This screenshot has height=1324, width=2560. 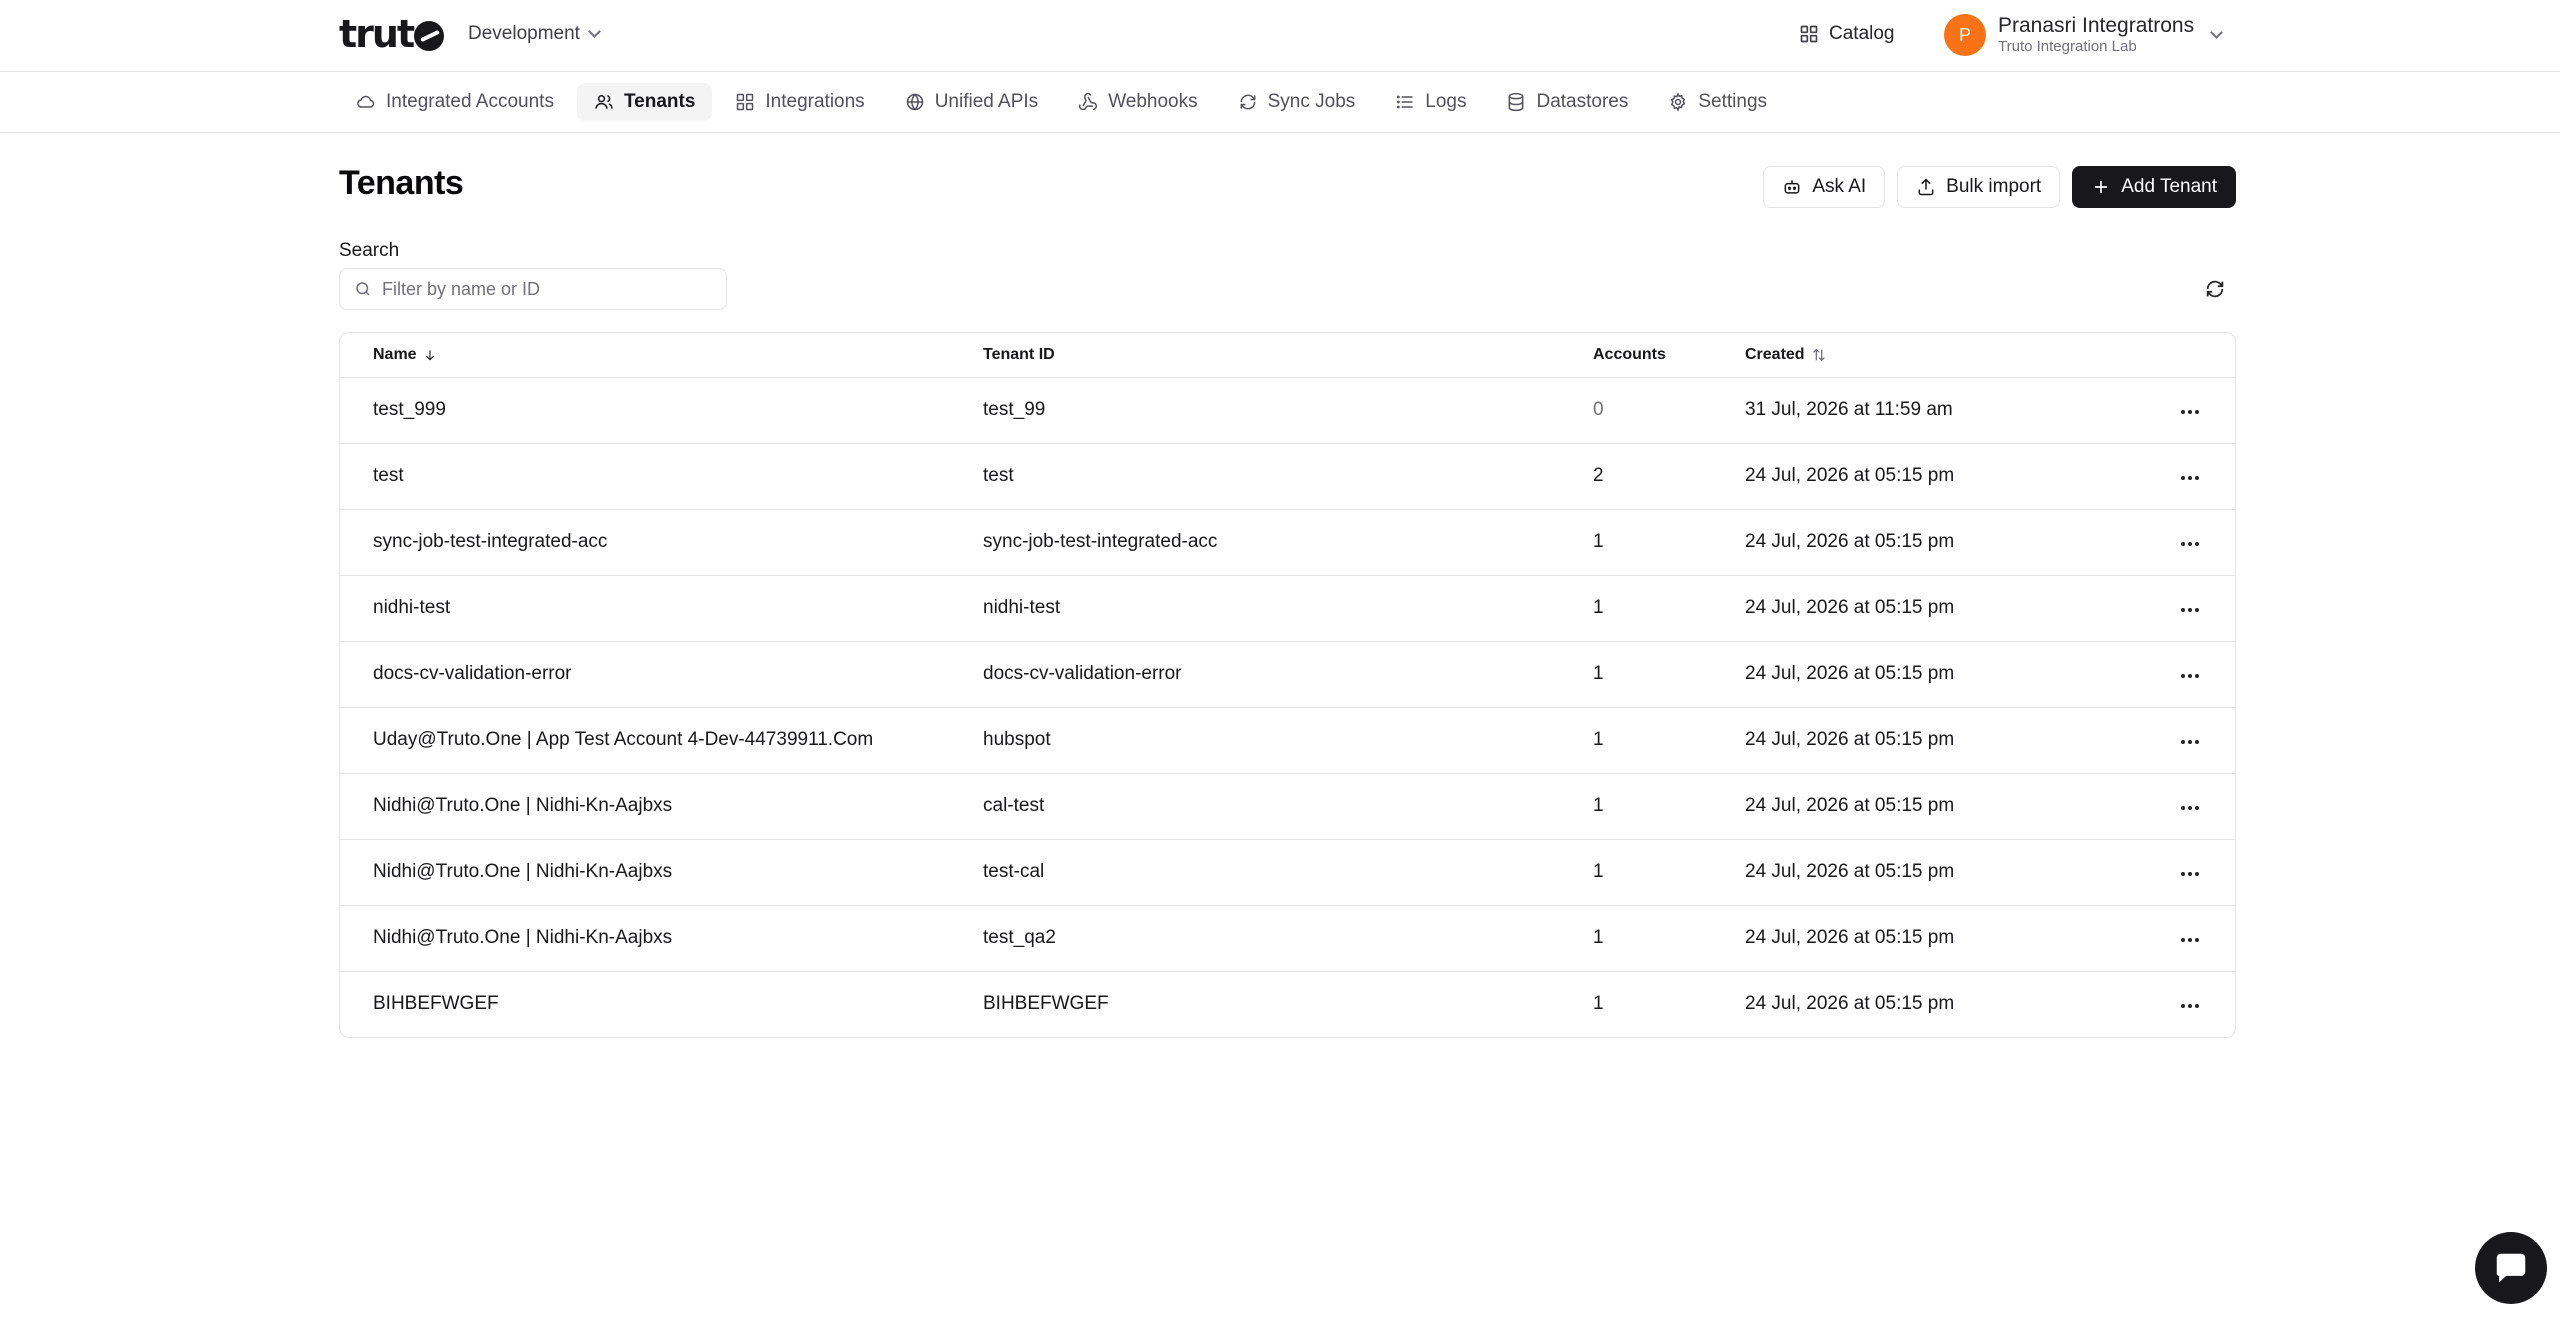 What do you see at coordinates (1792, 187) in the screenshot?
I see `bot-icon` at bounding box center [1792, 187].